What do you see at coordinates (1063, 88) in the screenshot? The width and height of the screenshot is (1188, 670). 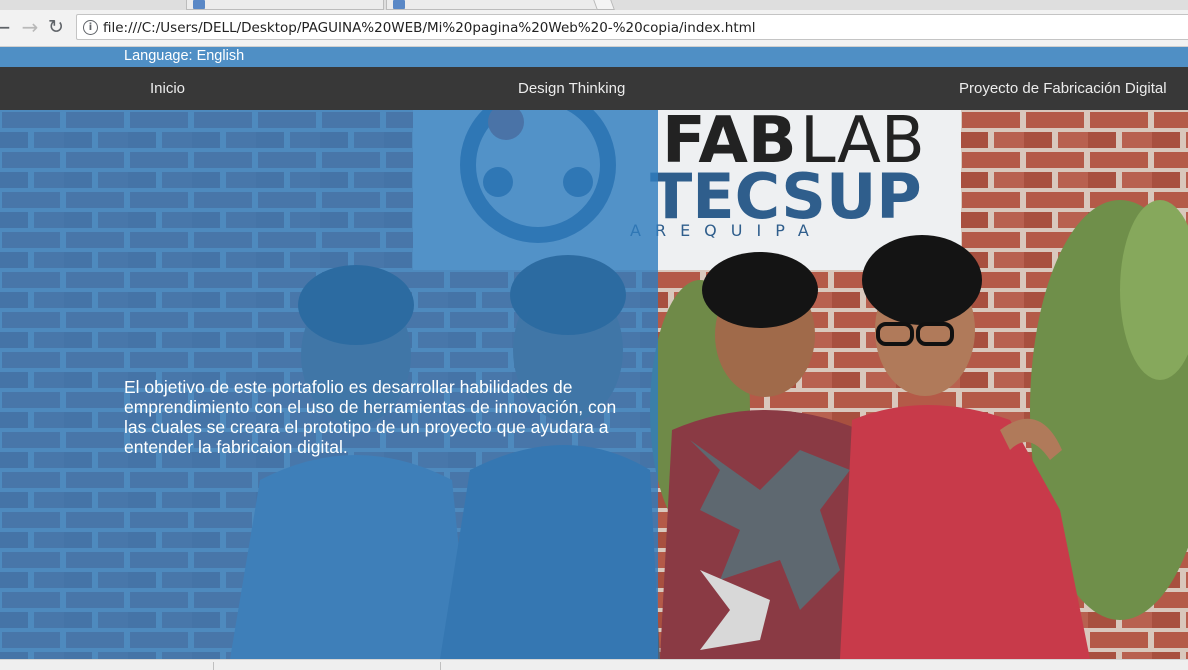 I see `nav-link-proyecto-fabricacion-digital: Proyecto de Fabricación Digital` at bounding box center [1063, 88].